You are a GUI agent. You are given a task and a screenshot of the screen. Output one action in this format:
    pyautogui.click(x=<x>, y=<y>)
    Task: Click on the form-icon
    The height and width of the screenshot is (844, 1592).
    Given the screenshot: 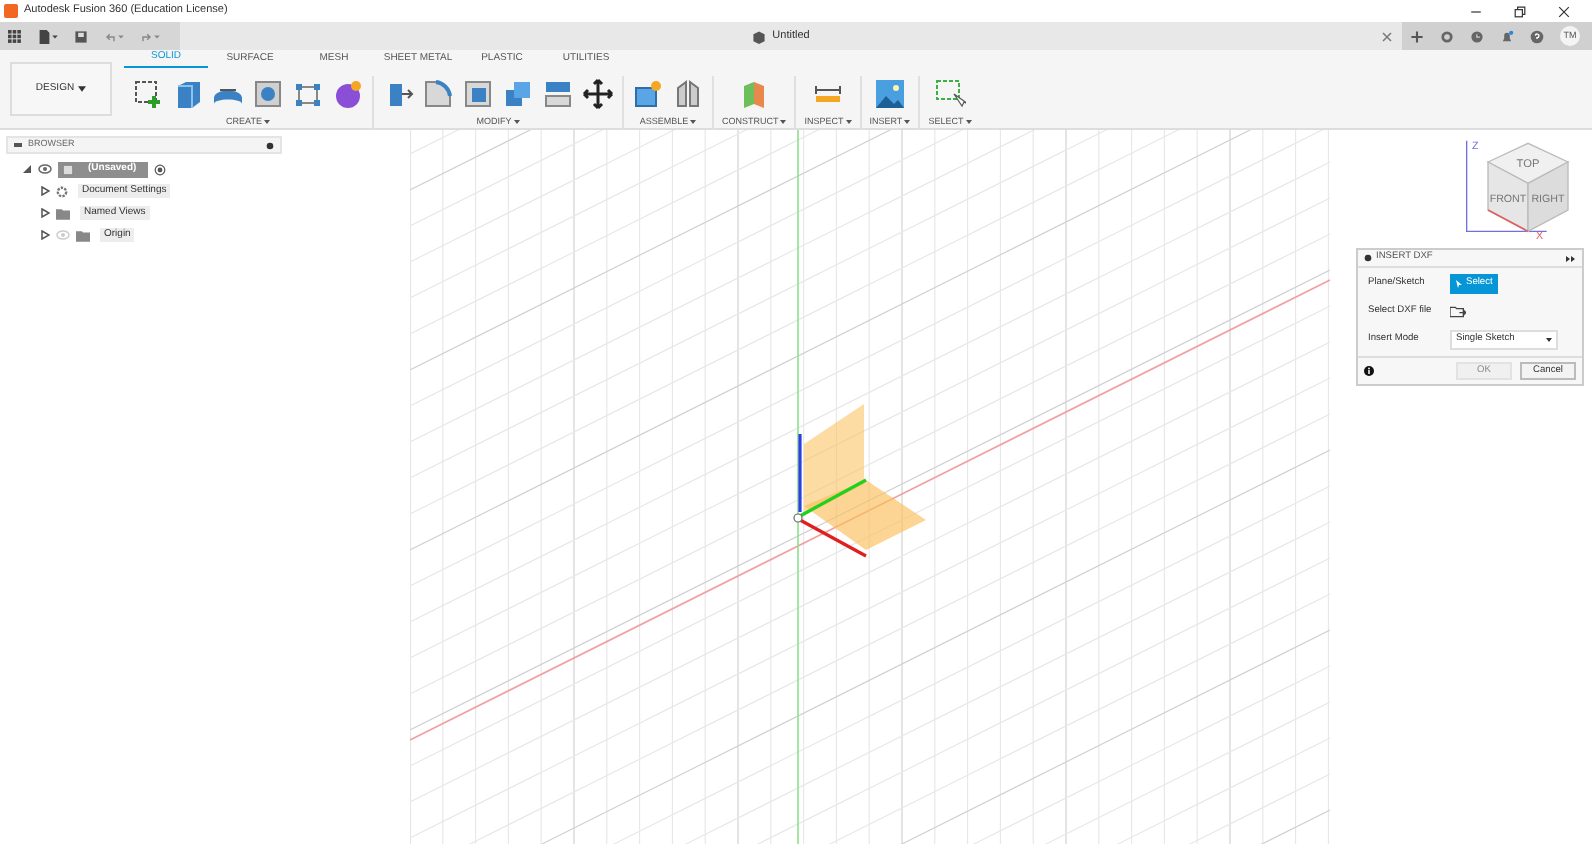 What is the action you would take?
    pyautogui.click(x=348, y=94)
    